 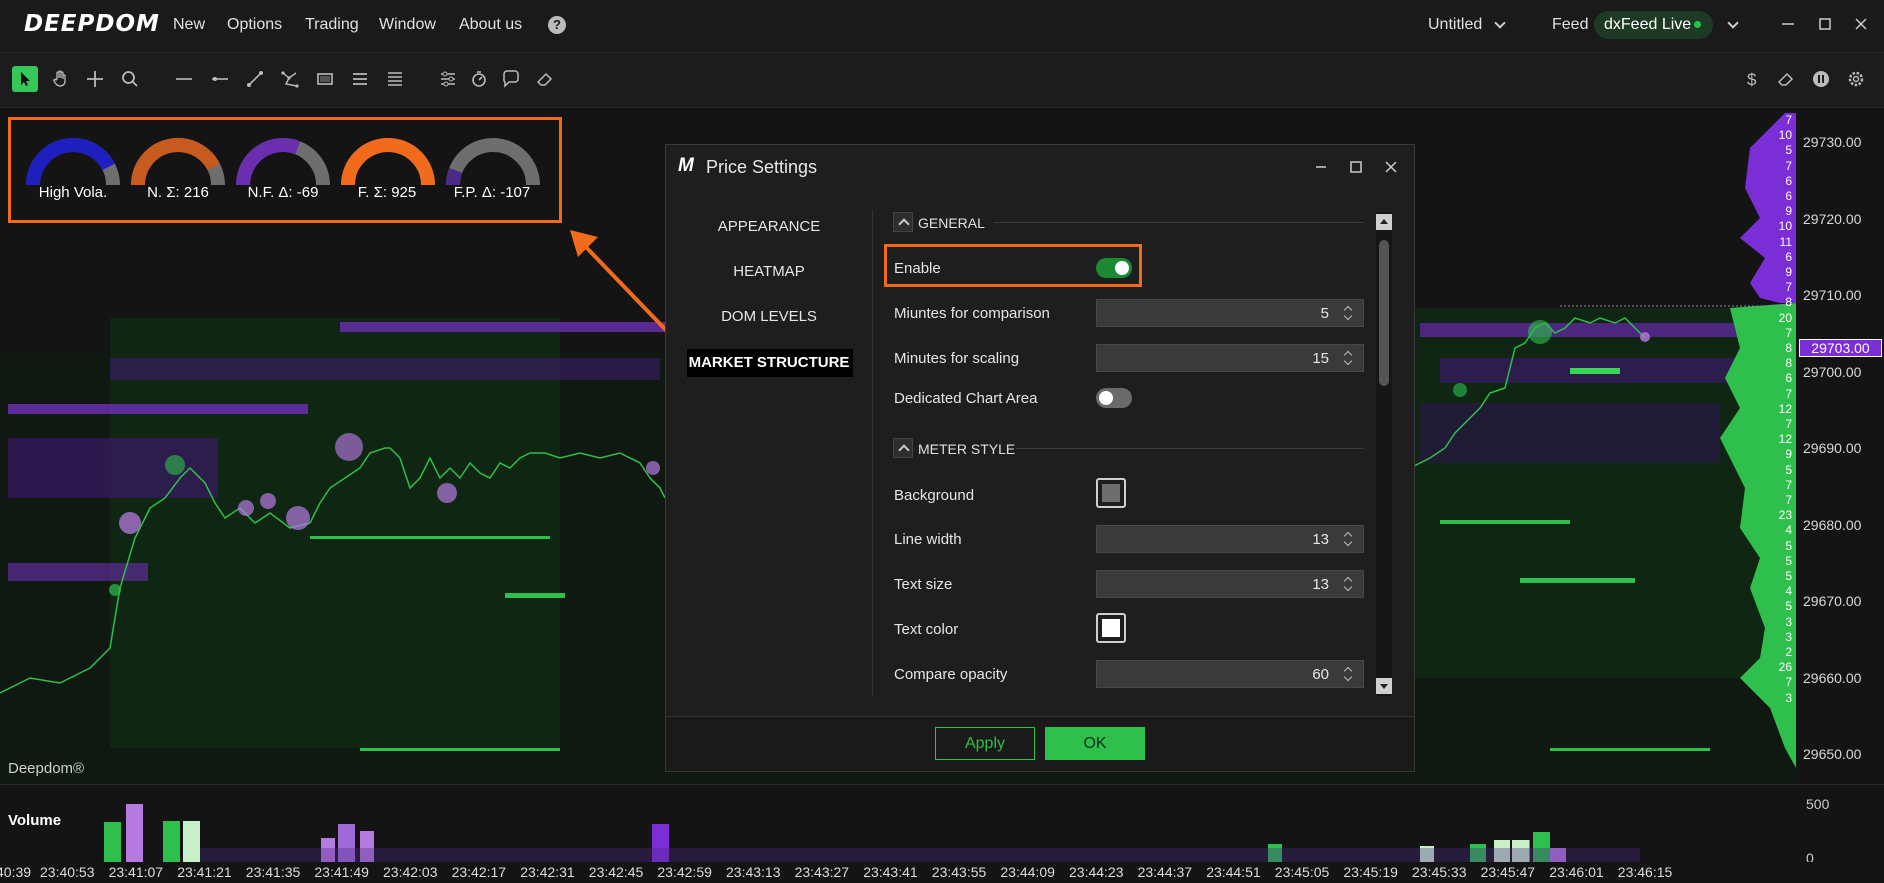 I want to click on text-color-swatch, so click(x=1111, y=628).